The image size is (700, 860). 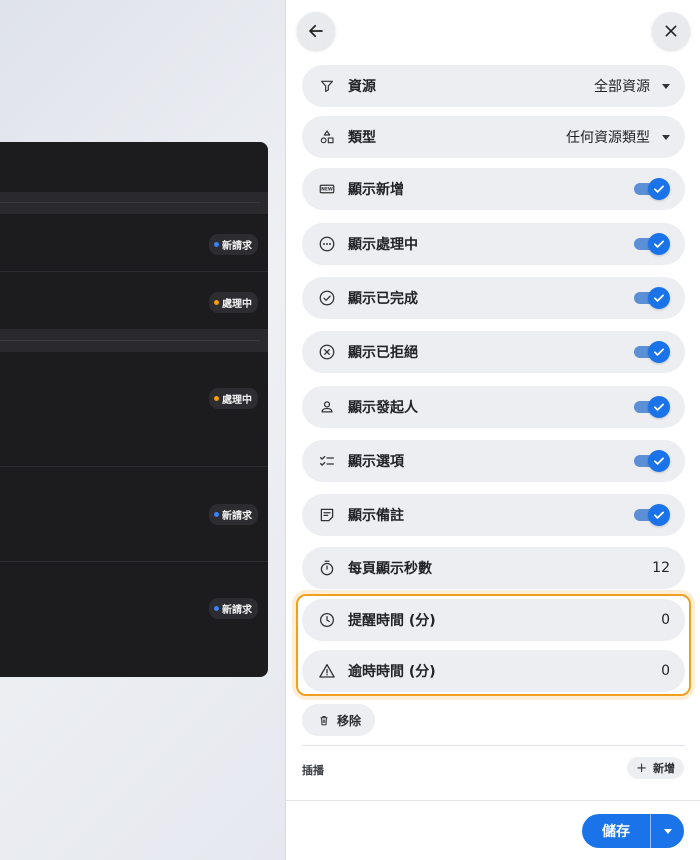 I want to click on remove-button: 移除, so click(x=339, y=720).